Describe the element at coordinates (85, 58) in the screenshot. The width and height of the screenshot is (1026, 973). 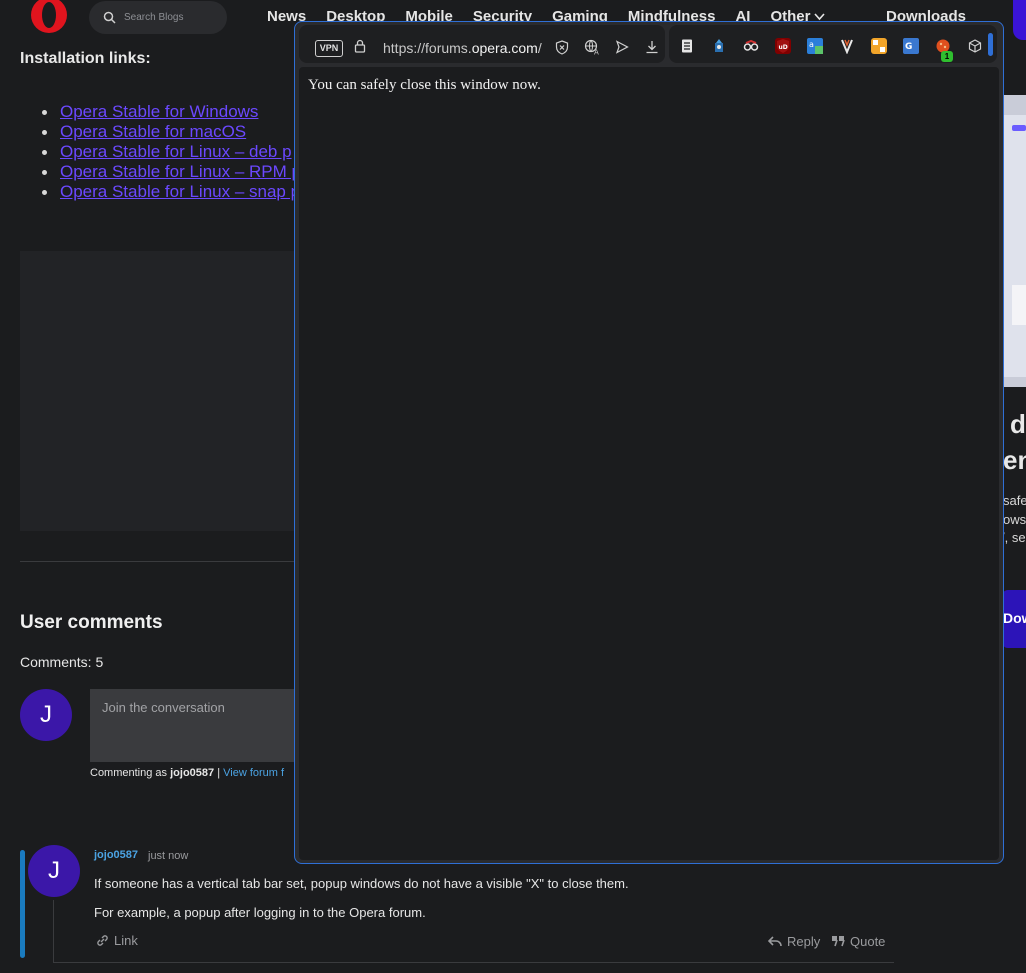
I see `install-heading: Installation links:` at that location.